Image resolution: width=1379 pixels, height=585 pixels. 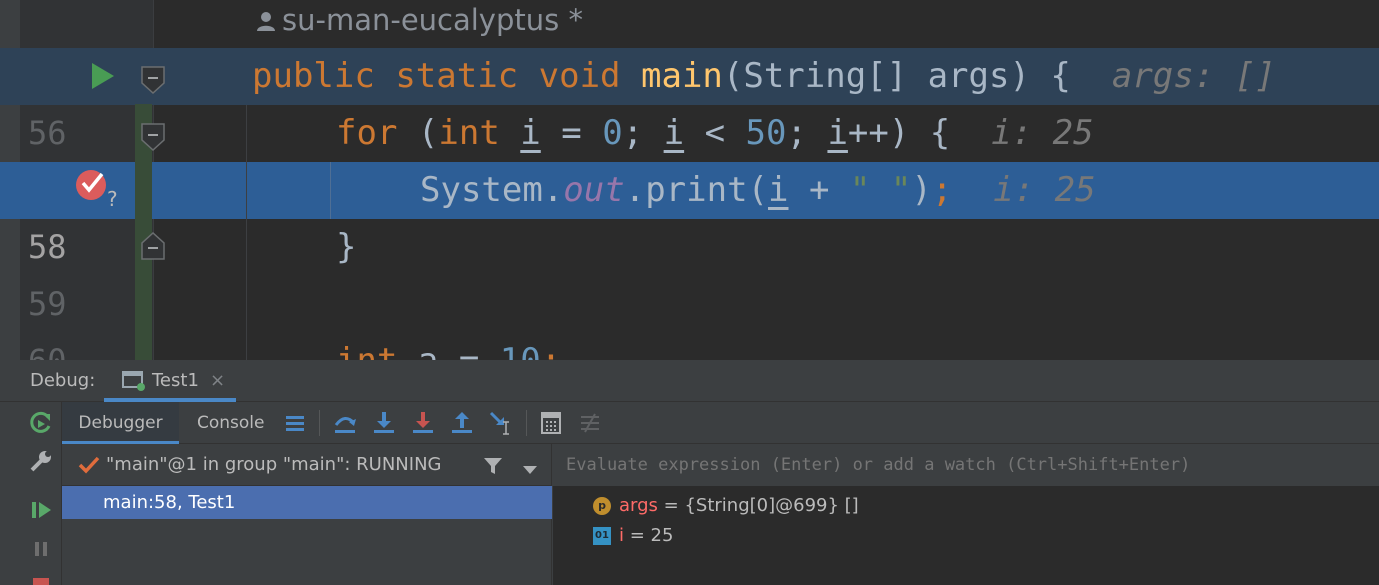 What do you see at coordinates (966, 465) in the screenshot?
I see `evaluate-expression-input` at bounding box center [966, 465].